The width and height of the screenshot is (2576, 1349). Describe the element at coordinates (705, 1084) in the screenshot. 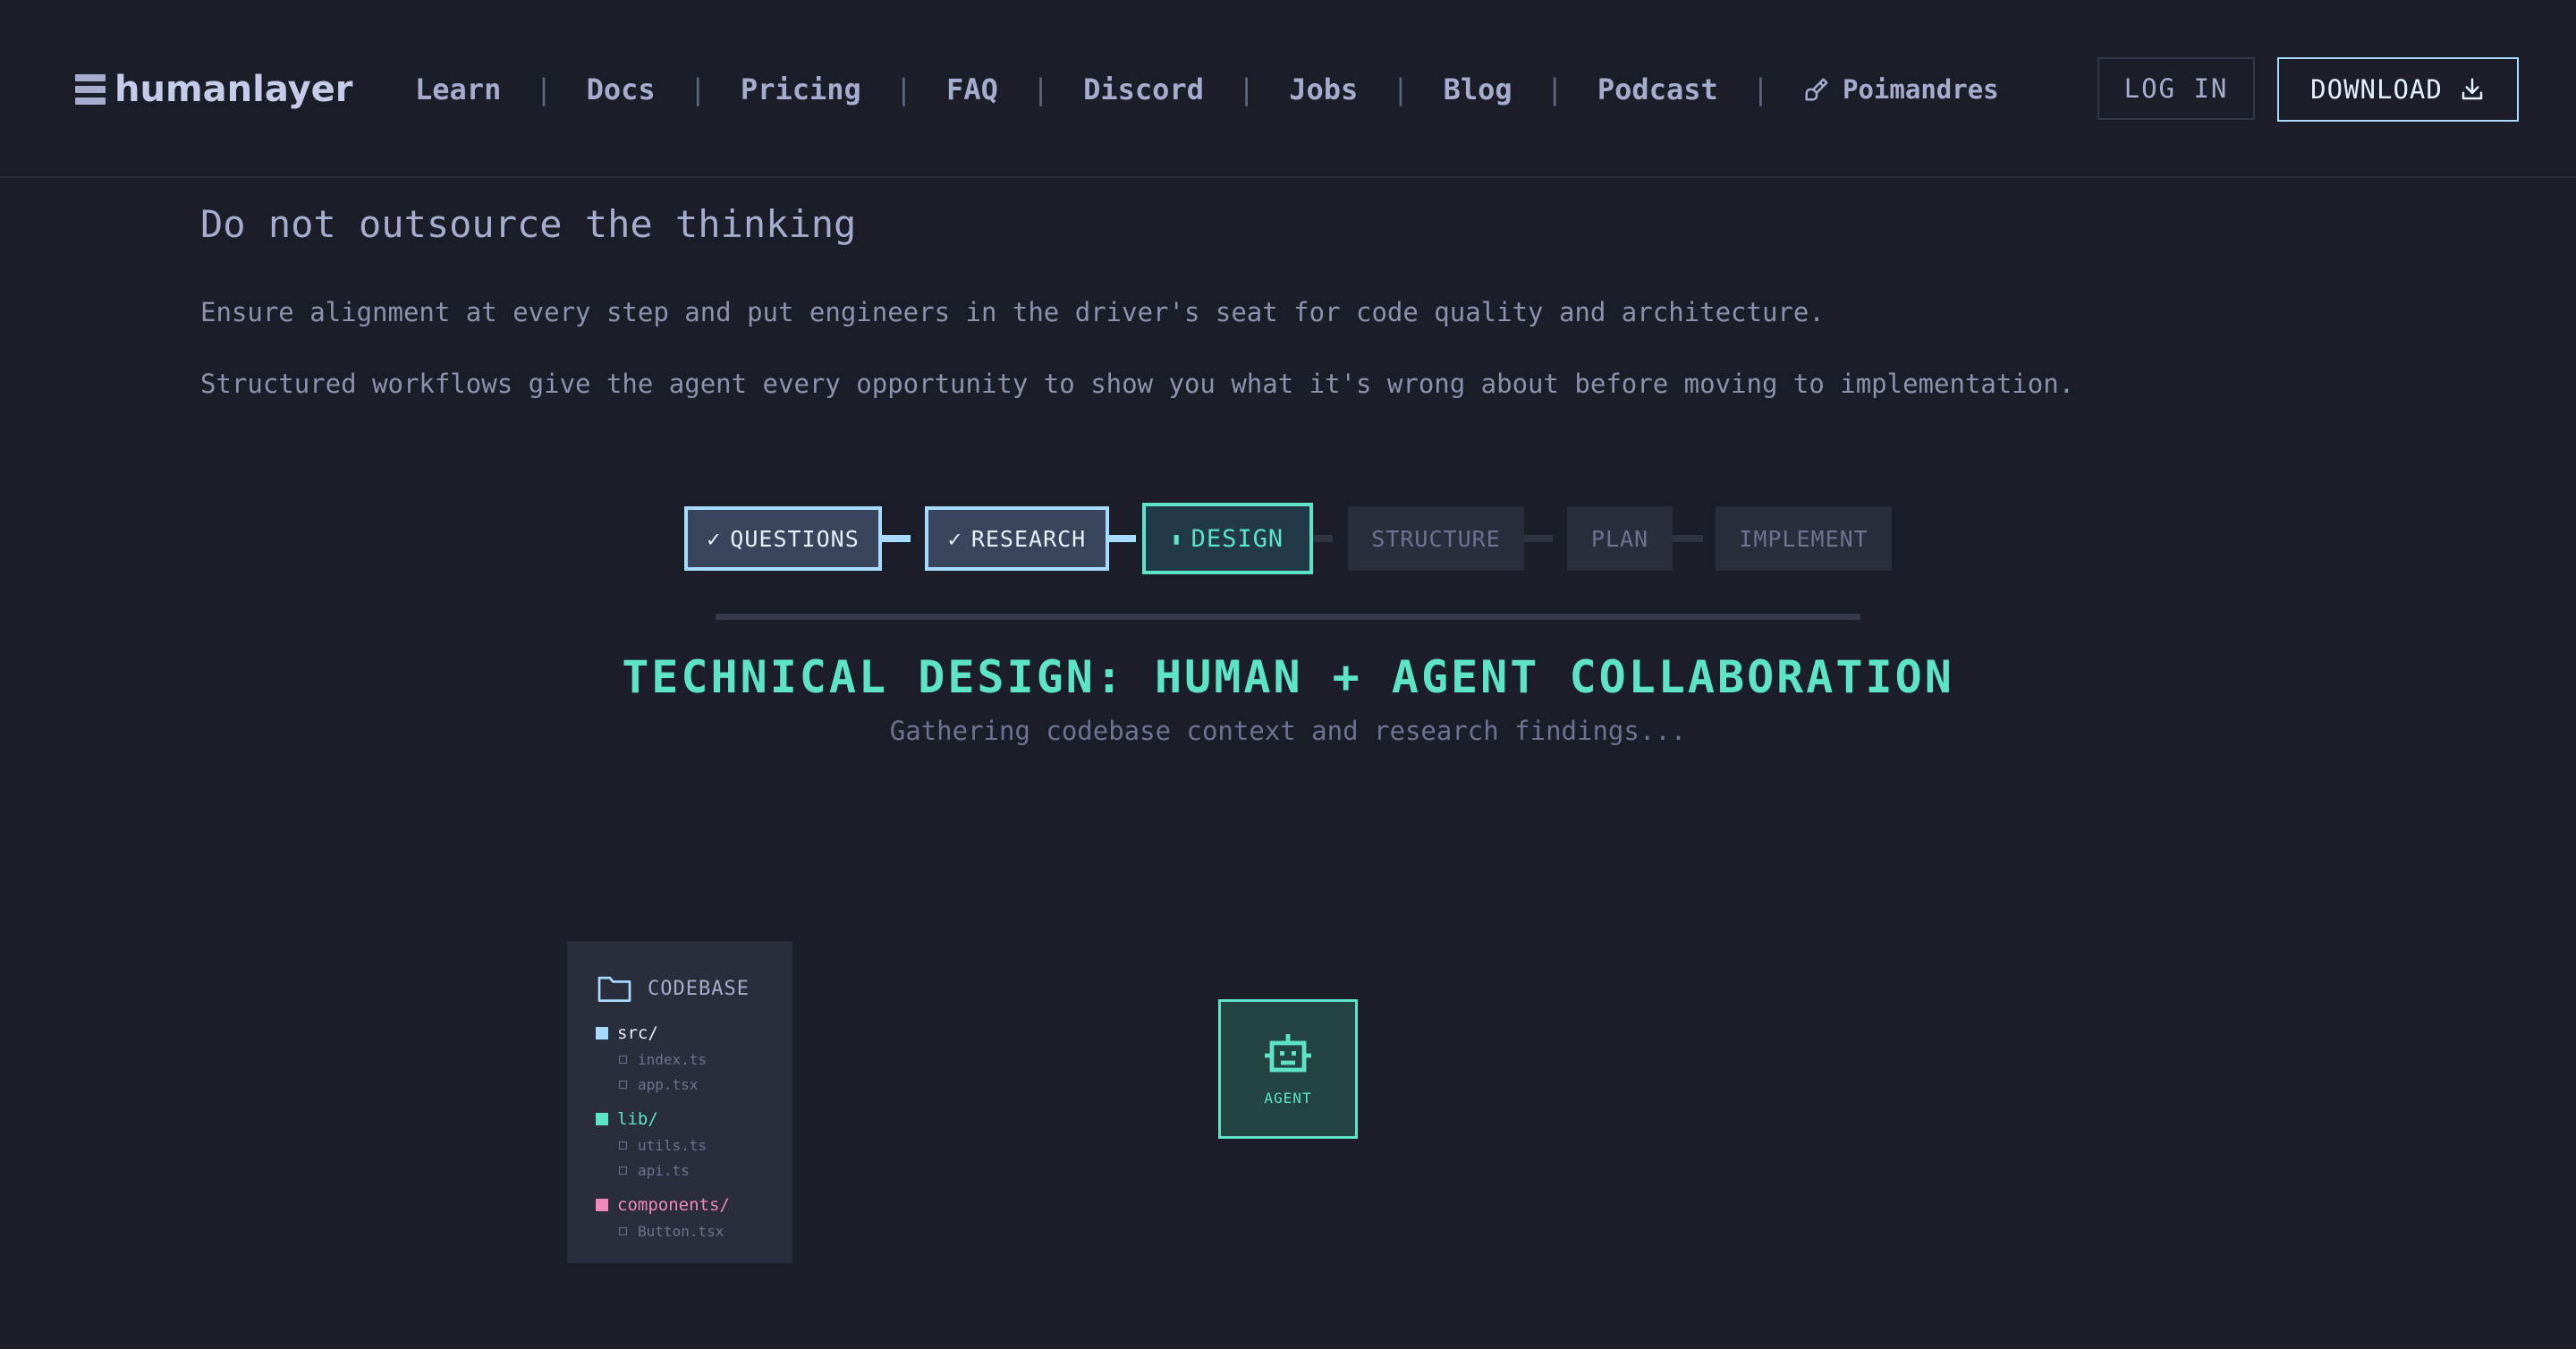

I see `file-item: app.tsx` at that location.